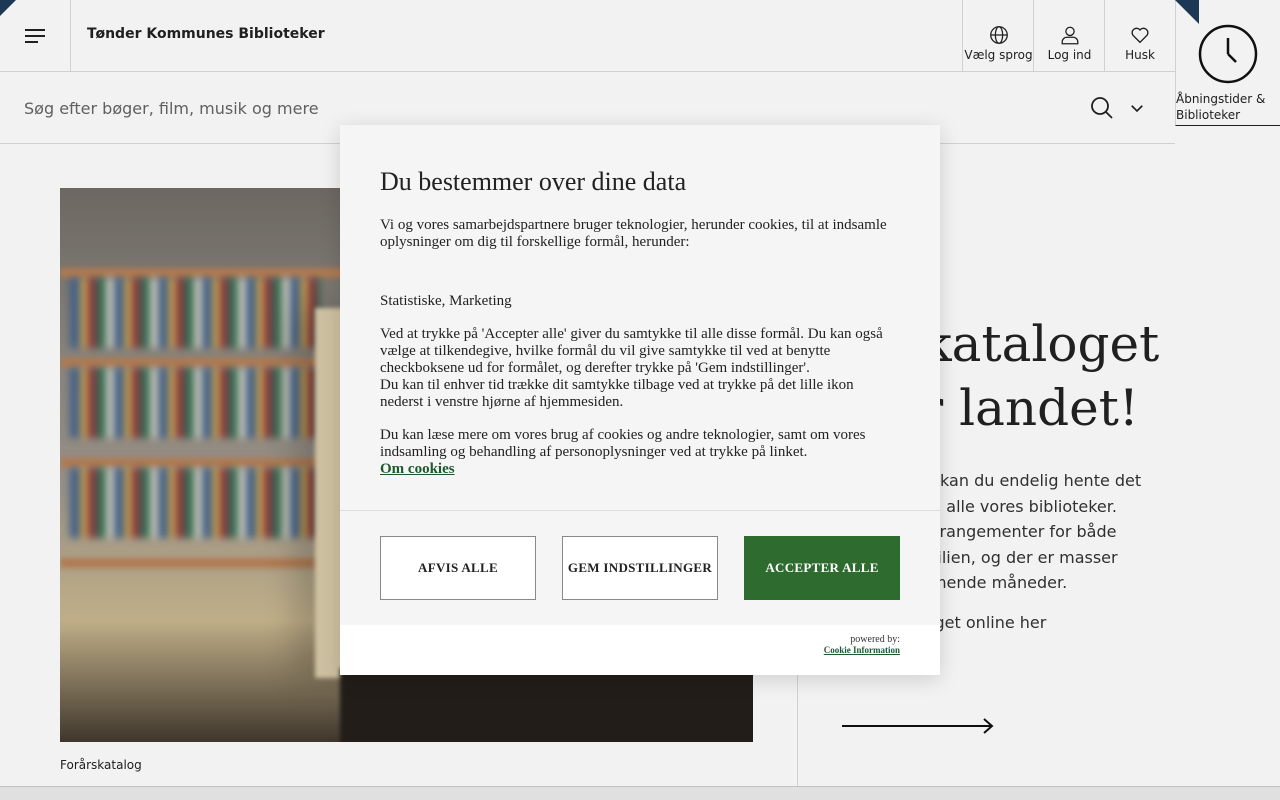  I want to click on about-cookies-link: Om cookies, so click(417, 469).